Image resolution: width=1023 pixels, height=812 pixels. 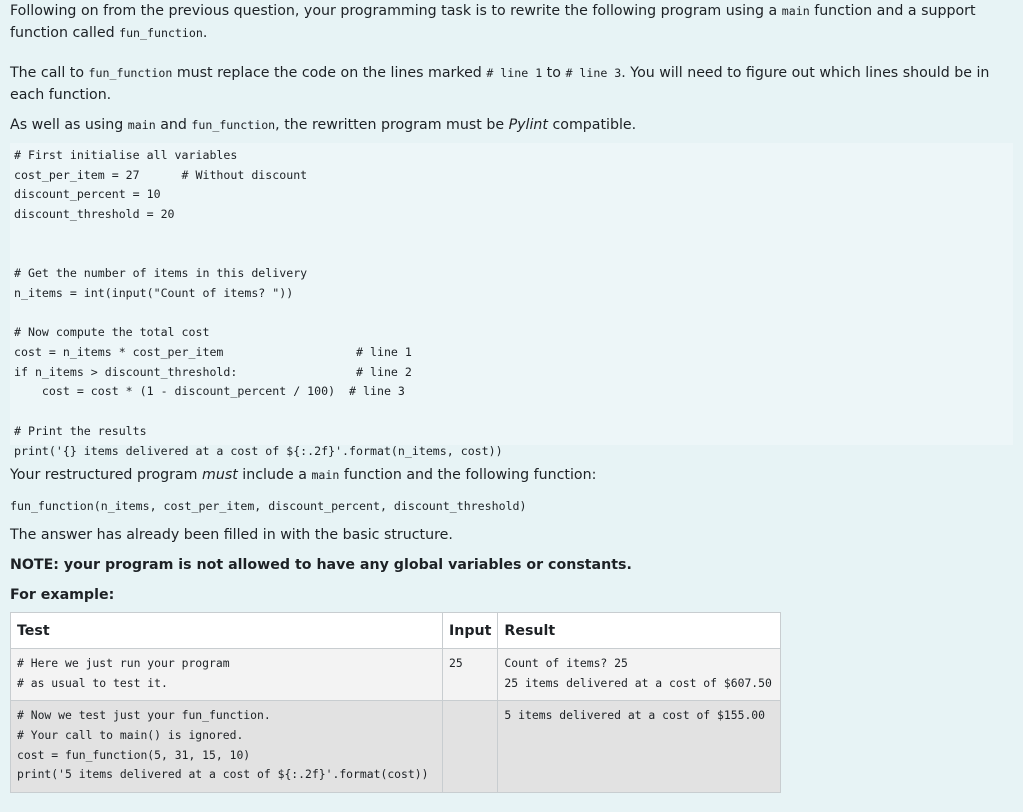 I want to click on emphasis-must: must, so click(x=220, y=475).